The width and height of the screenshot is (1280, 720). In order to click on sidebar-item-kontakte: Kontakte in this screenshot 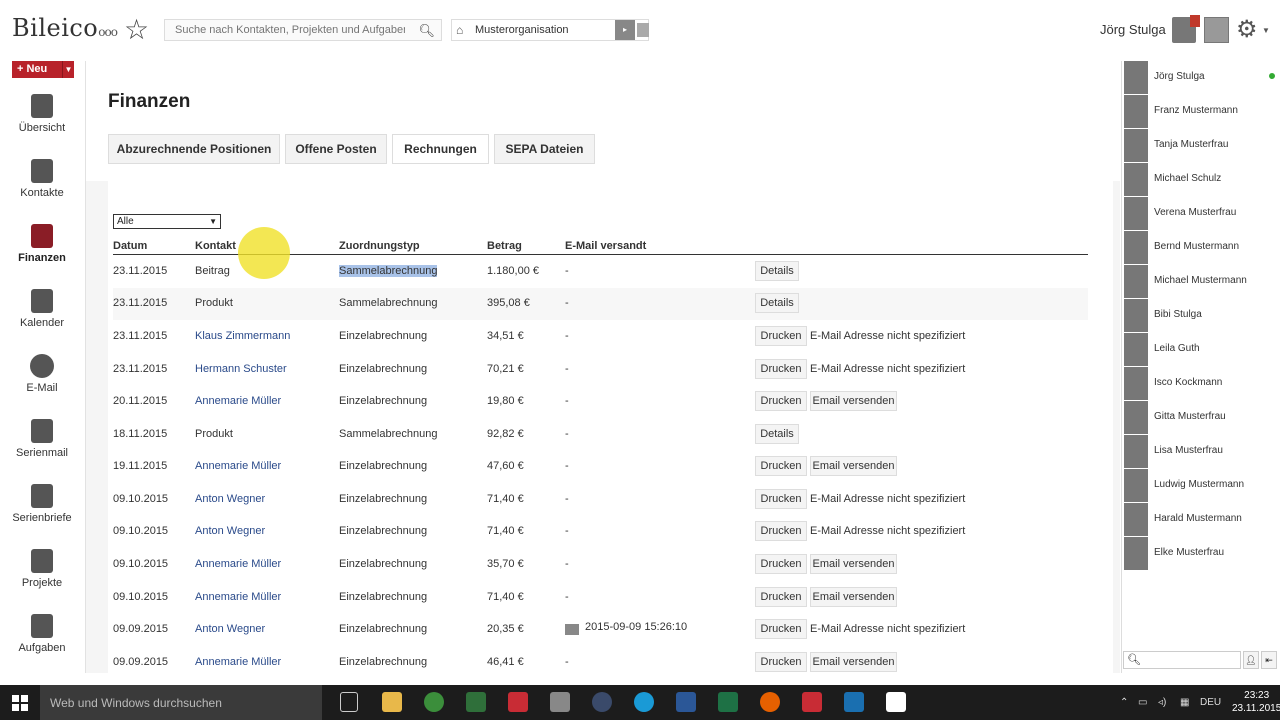, I will do `click(42, 175)`.